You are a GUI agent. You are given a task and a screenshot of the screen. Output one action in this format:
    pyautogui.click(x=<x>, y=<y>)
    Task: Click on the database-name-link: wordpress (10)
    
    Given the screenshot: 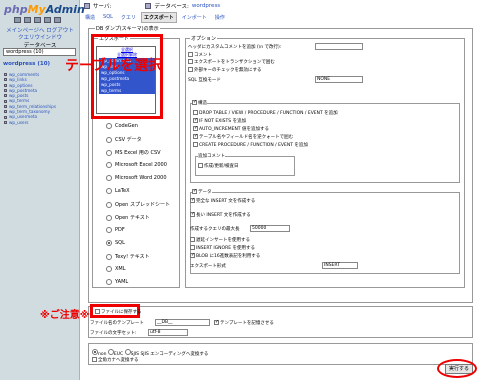 What is the action you would take?
    pyautogui.click(x=26, y=64)
    